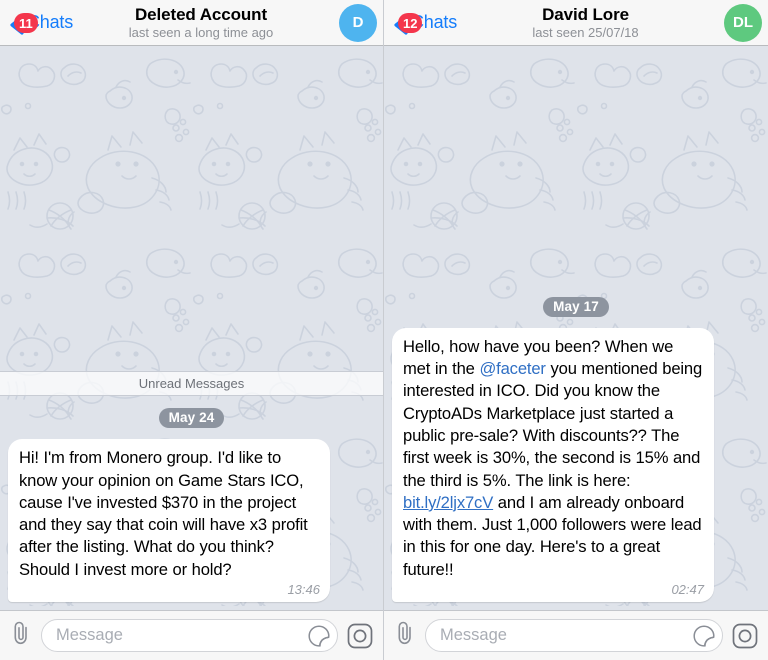 The height and width of the screenshot is (660, 768). I want to click on avatar-right: DL, so click(743, 22).